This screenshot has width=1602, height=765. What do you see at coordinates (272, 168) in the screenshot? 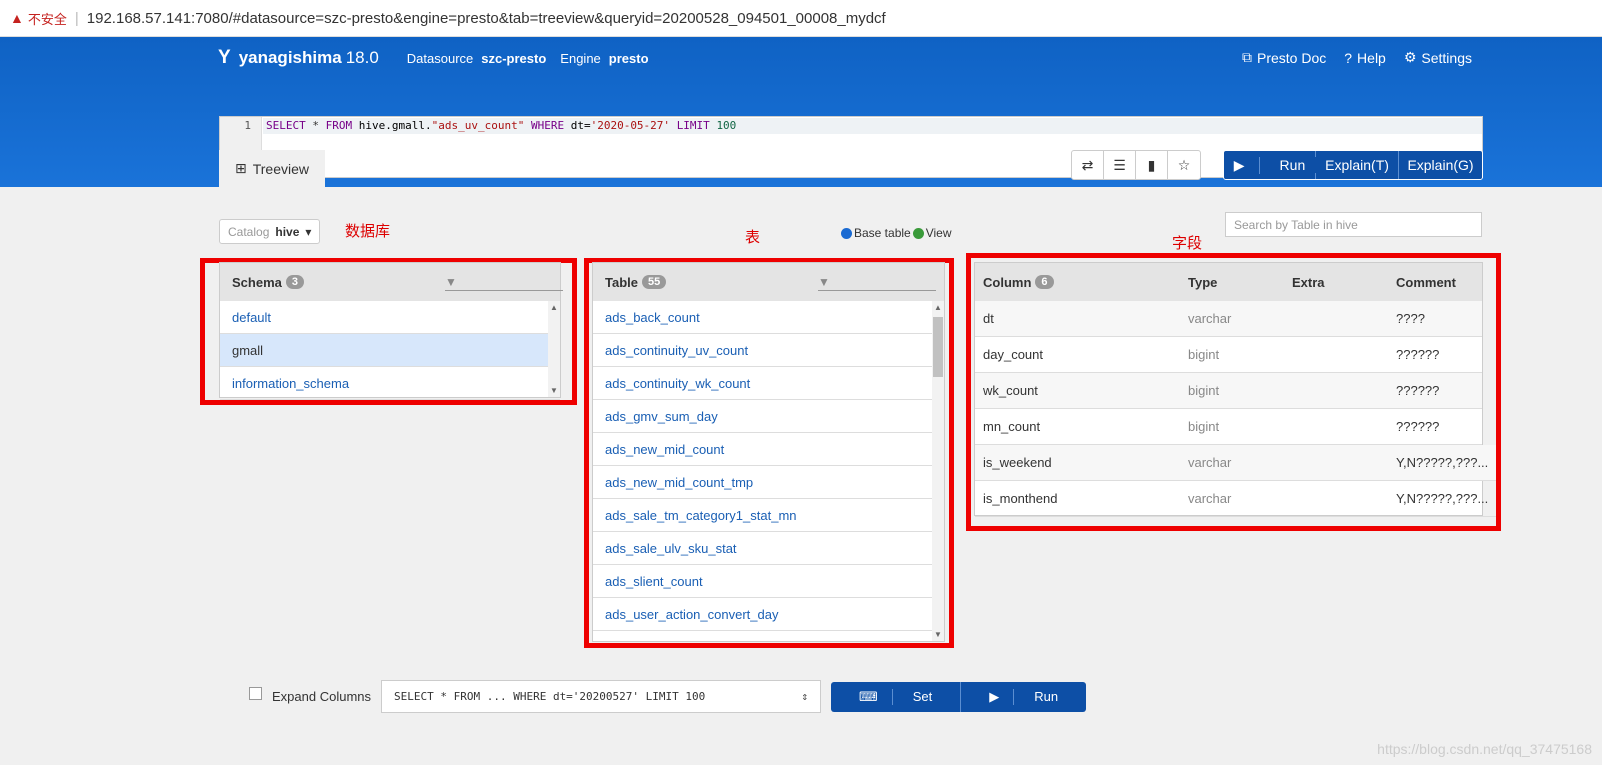
I see `tab-treeview: ⊞ Treeview` at bounding box center [272, 168].